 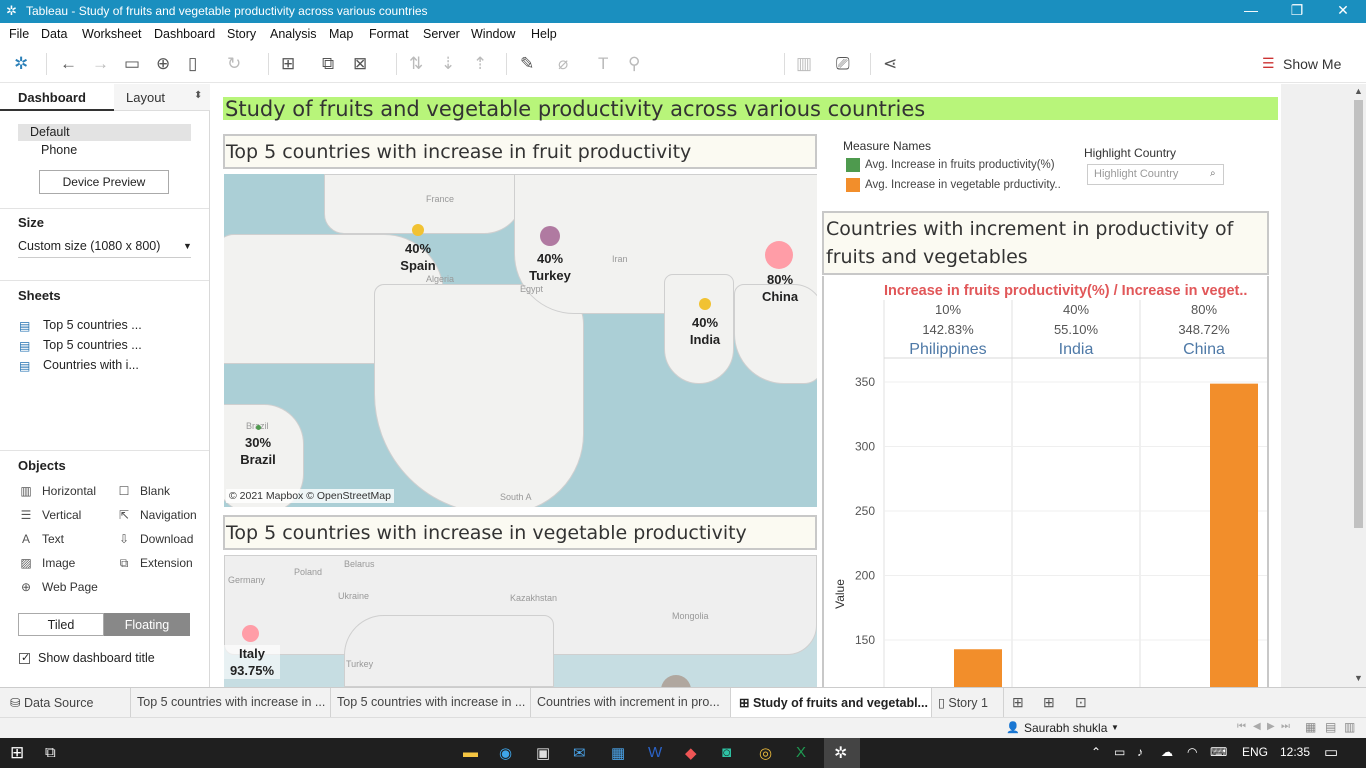 I want to click on redo-icon: →, so click(x=100, y=64).